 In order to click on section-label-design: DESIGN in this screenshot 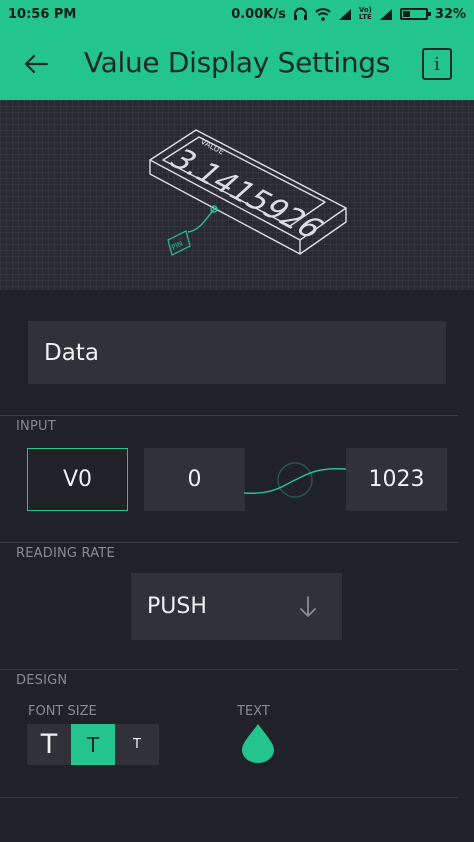, I will do `click(42, 680)`.